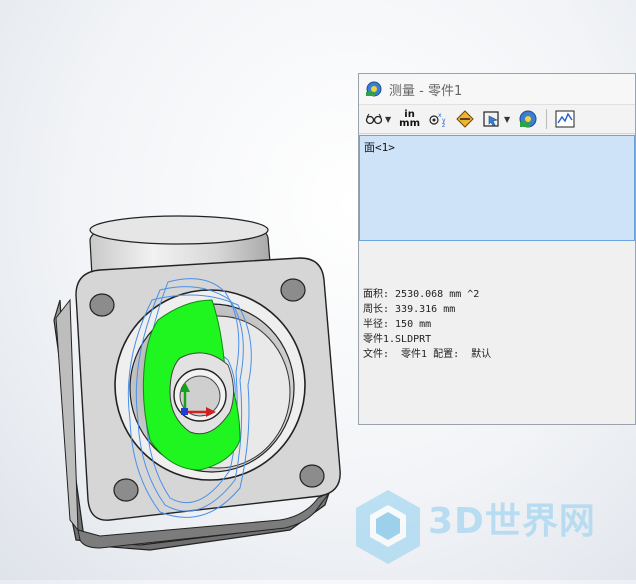  Describe the element at coordinates (388, 527) in the screenshot. I see `watermark-logo` at that location.